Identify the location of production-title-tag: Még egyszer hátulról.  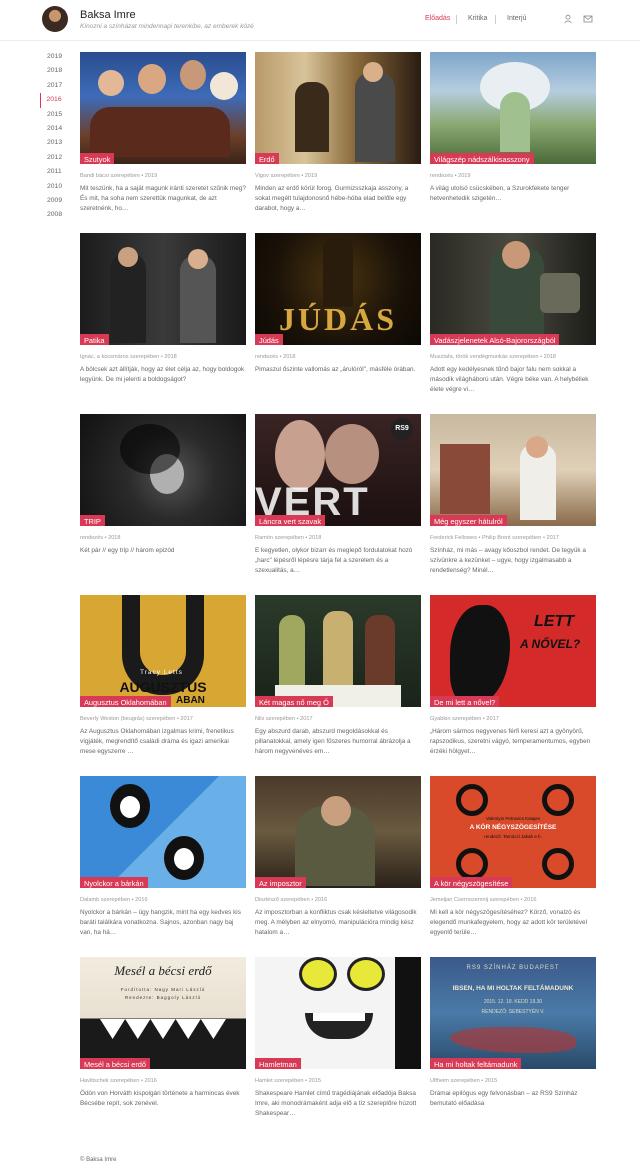
(468, 520).